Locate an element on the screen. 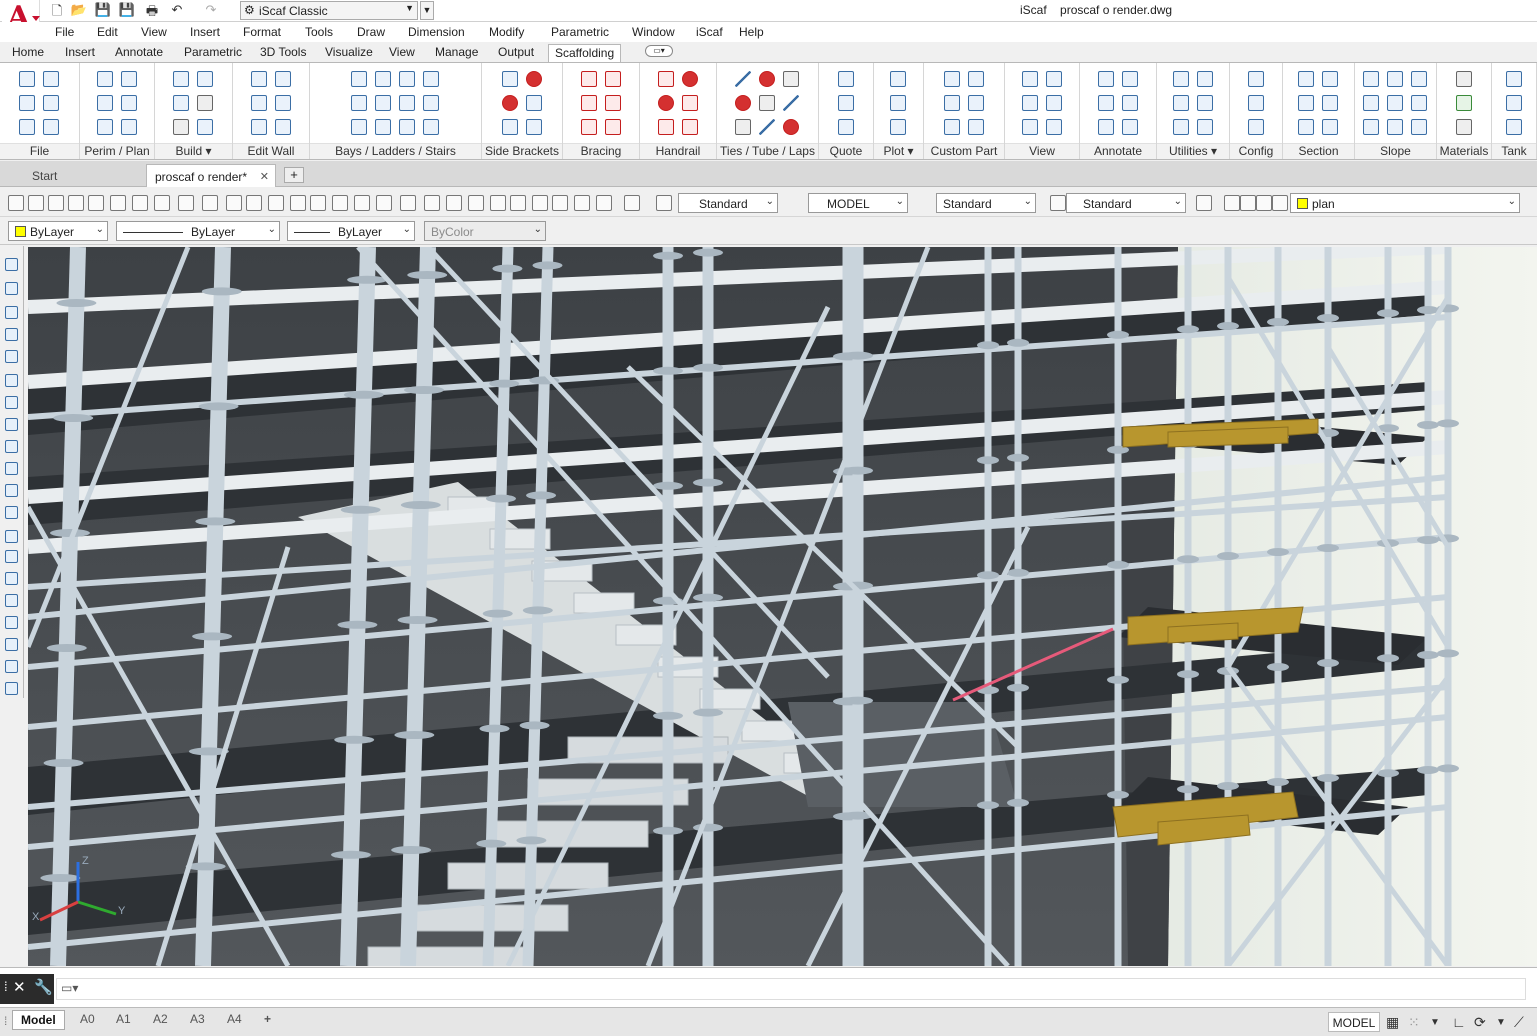  menu-format: Format is located at coordinates (262, 32).